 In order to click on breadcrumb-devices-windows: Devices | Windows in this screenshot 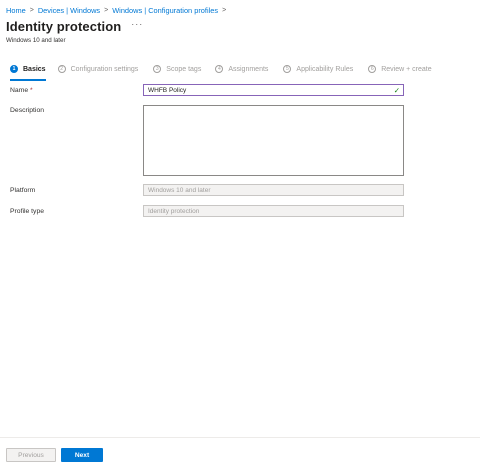, I will do `click(69, 10)`.